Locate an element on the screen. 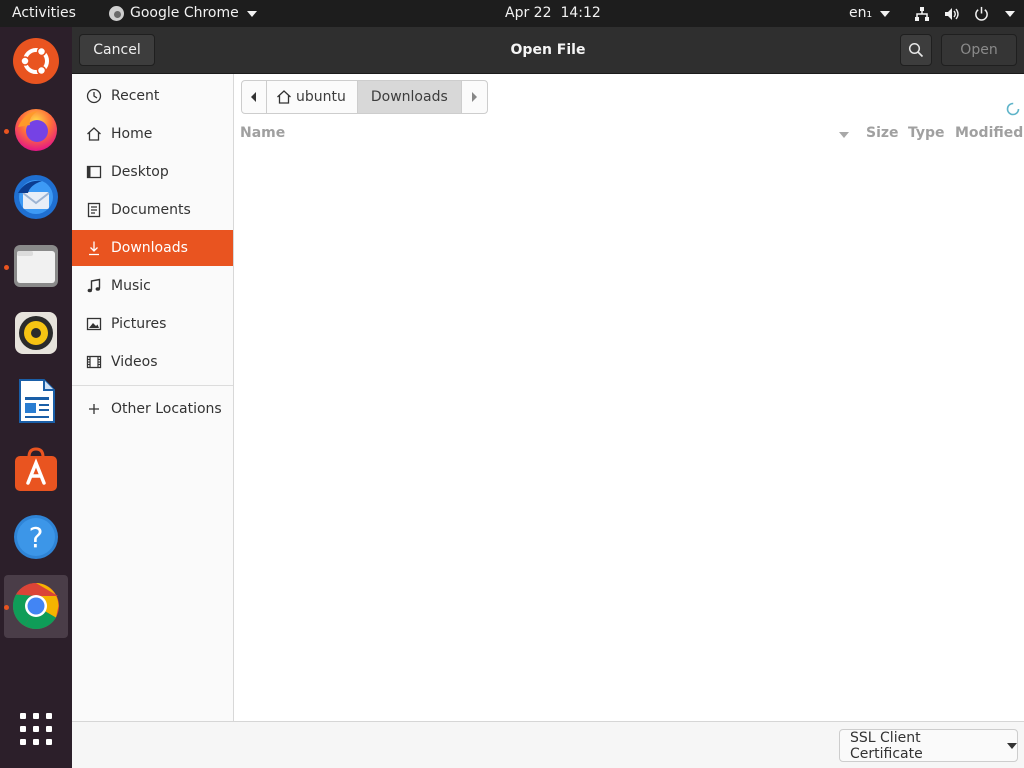  sidebar-separator is located at coordinates (152, 385).